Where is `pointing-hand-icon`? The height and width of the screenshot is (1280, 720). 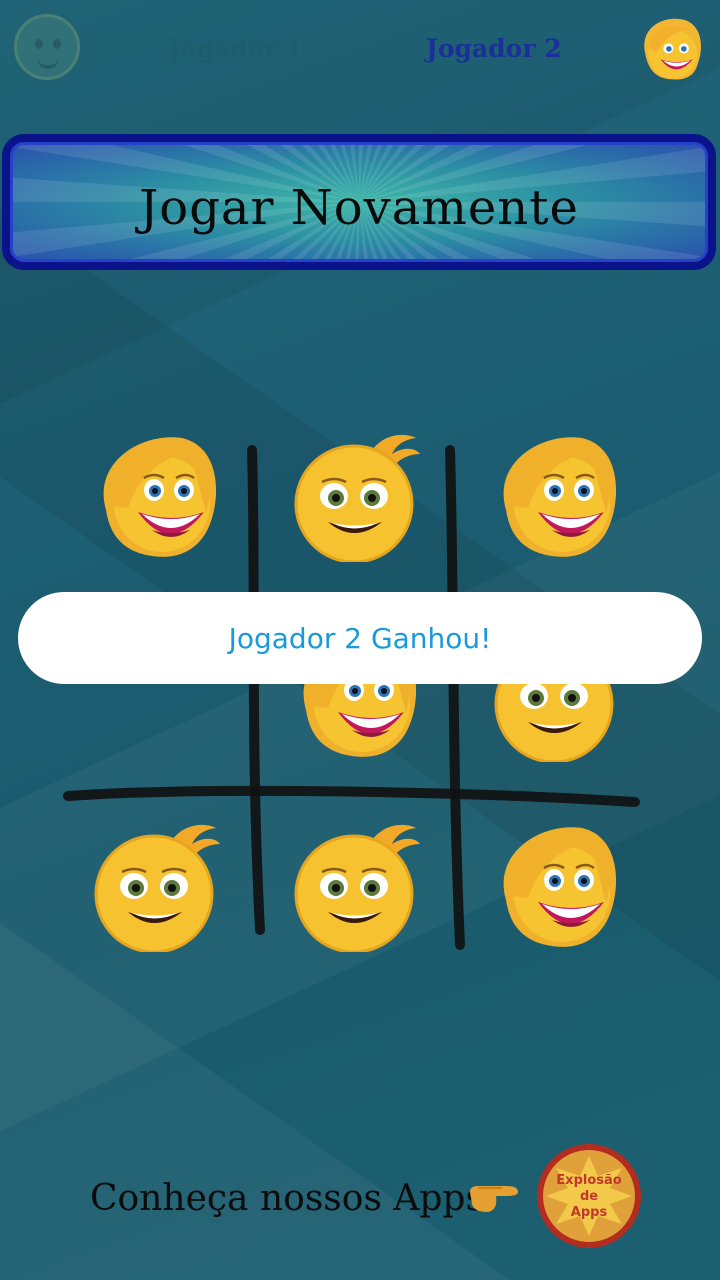
pointing-hand-icon is located at coordinates (494, 1199).